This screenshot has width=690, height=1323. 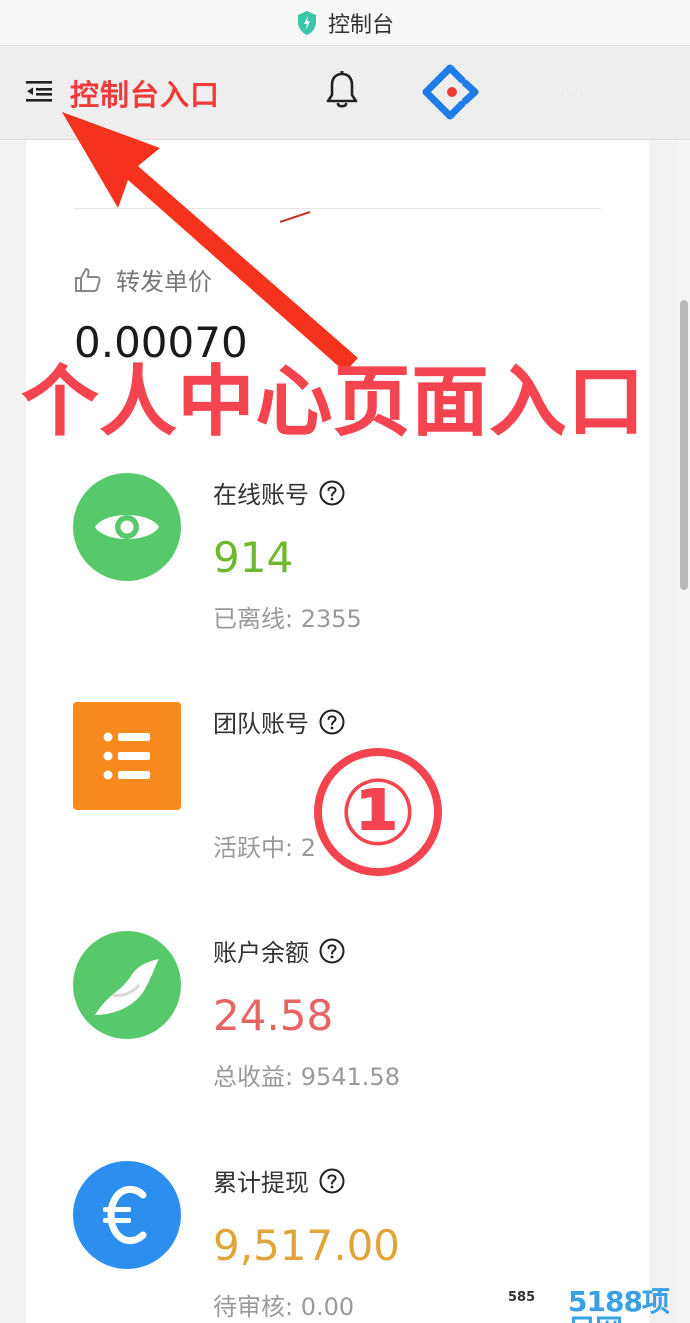 I want to click on browser-title: 控制台, so click(x=360, y=25).